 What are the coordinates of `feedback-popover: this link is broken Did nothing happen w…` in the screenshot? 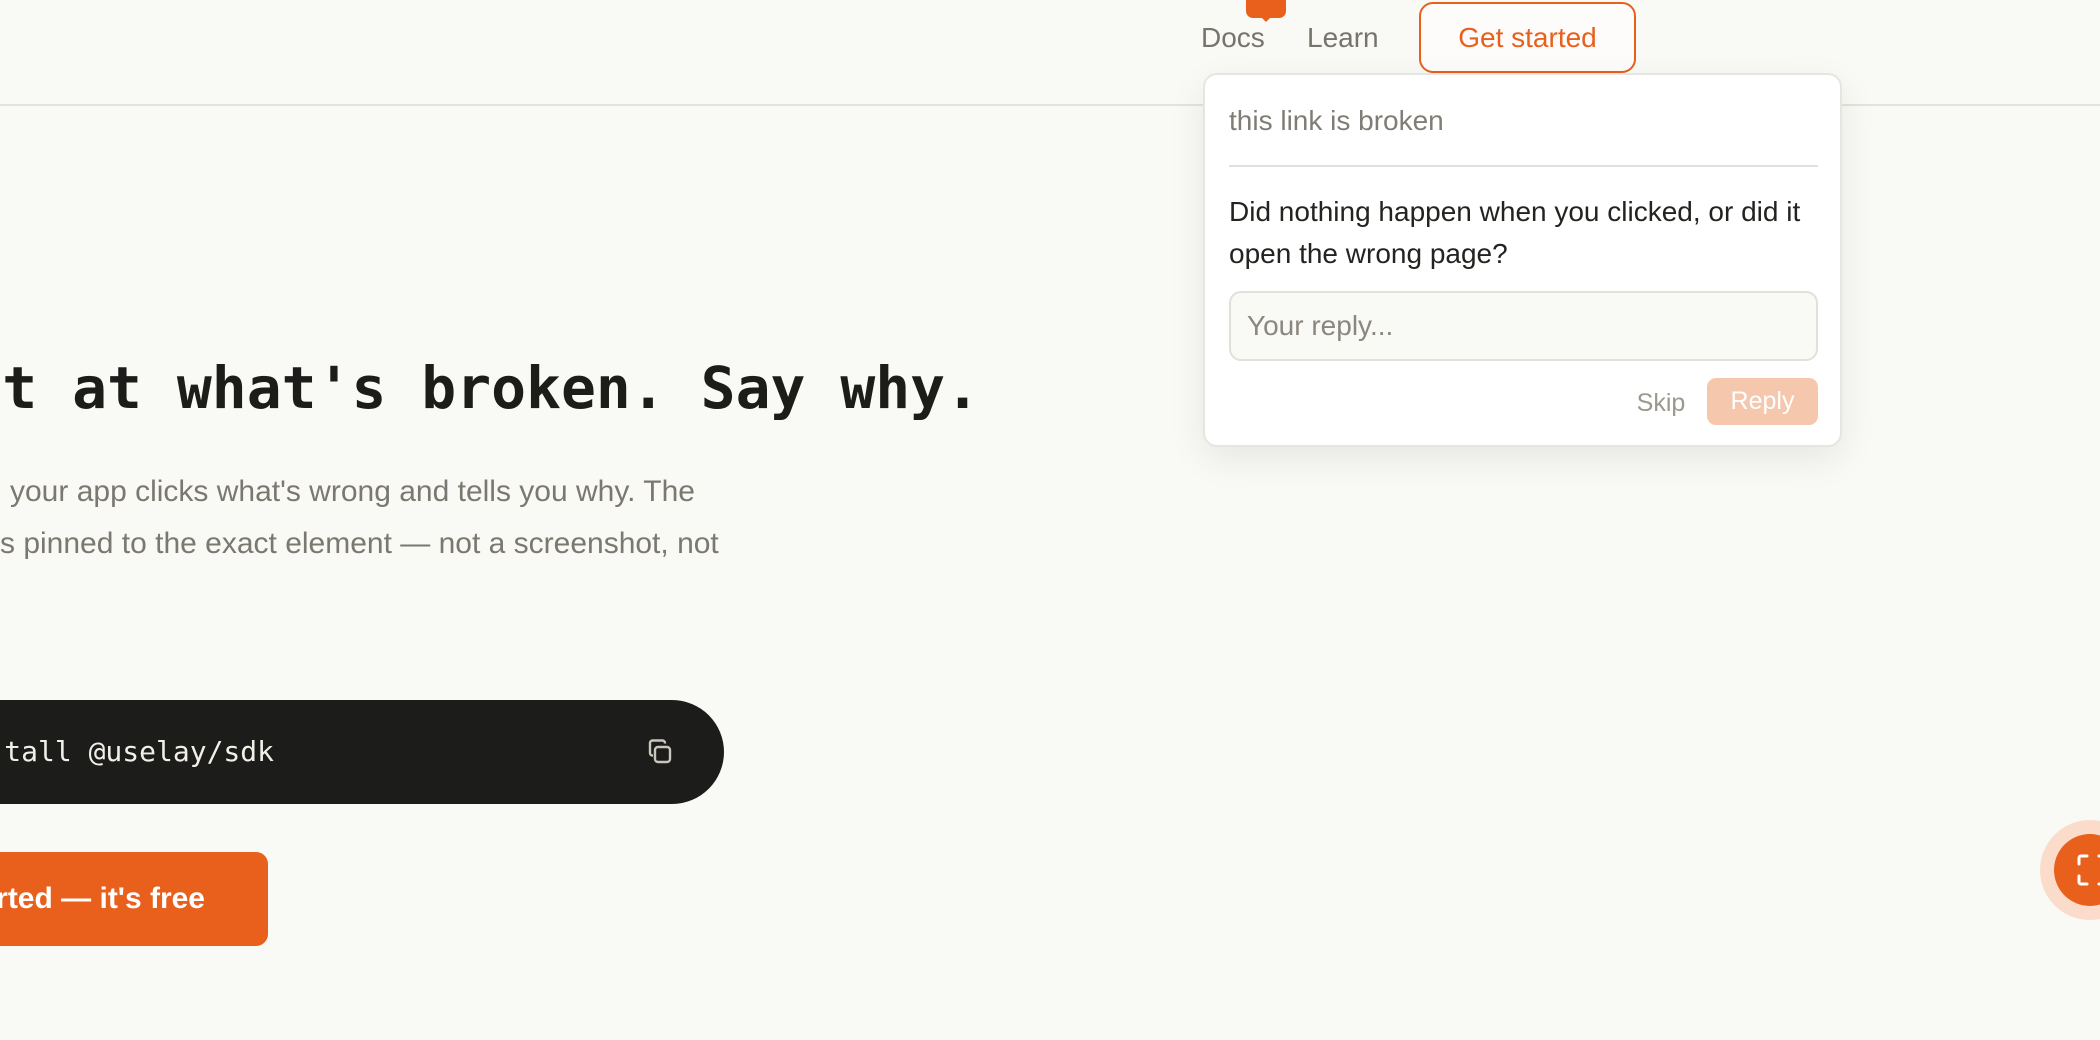 It's located at (1522, 260).